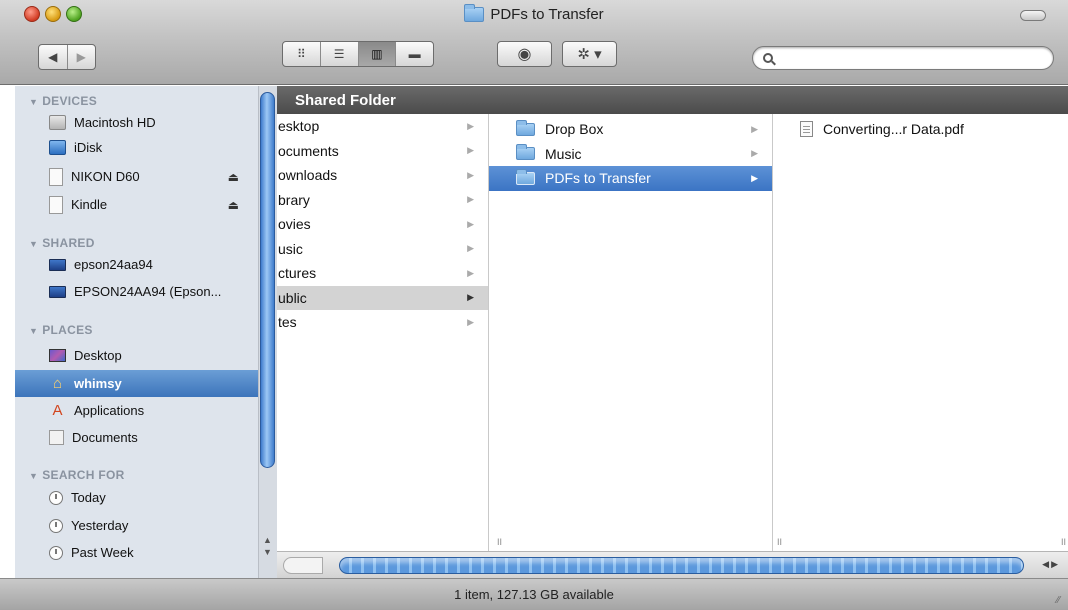 This screenshot has height=610, width=1068. Describe the element at coordinates (382, 322) in the screenshot. I see `list-item: tes ▶` at that location.